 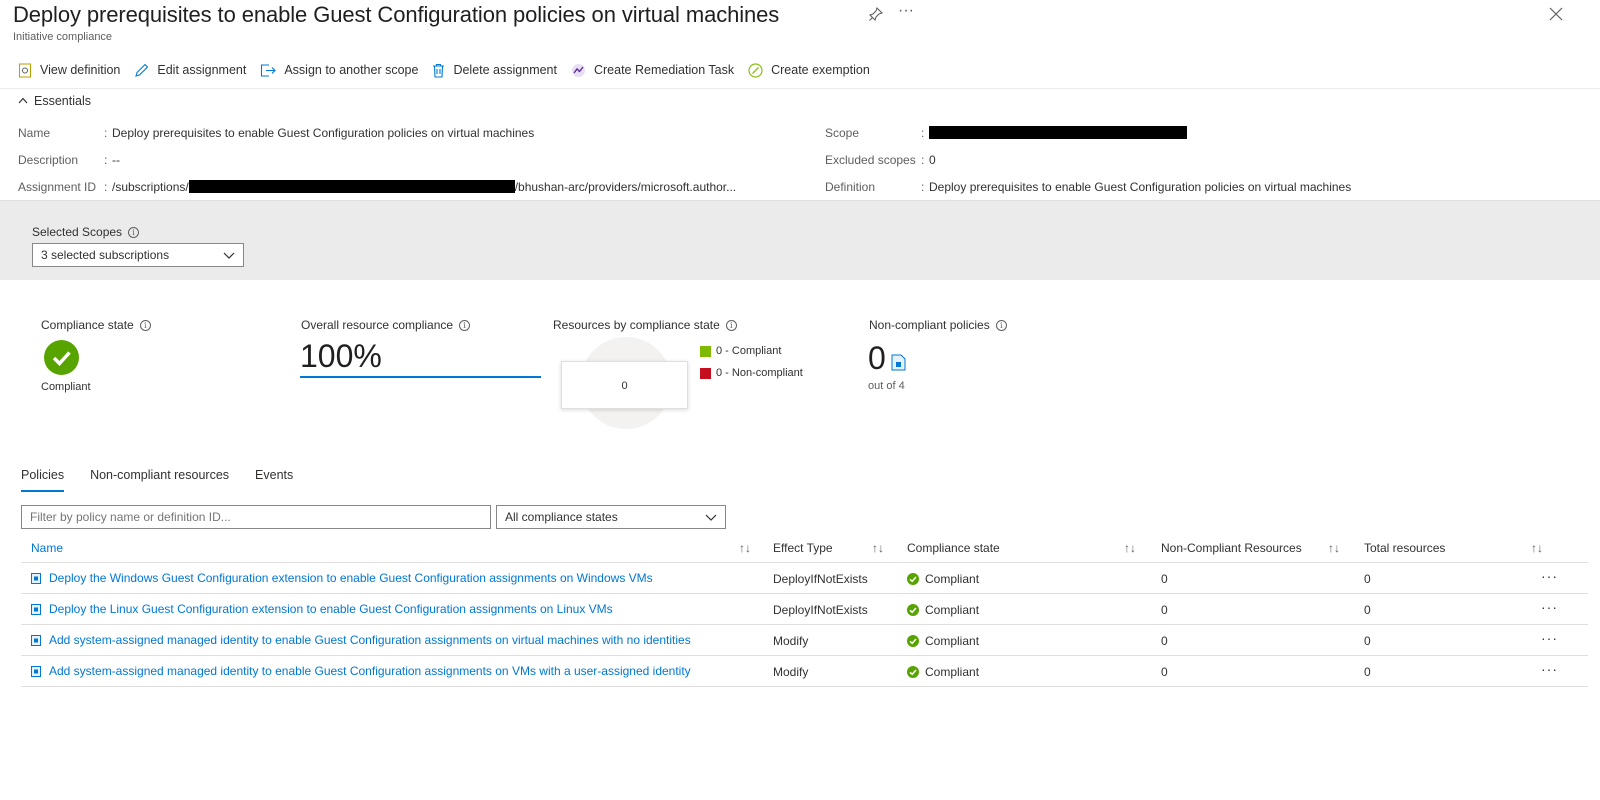 What do you see at coordinates (705, 373) in the screenshot?
I see `legend-noncompliant-swatch` at bounding box center [705, 373].